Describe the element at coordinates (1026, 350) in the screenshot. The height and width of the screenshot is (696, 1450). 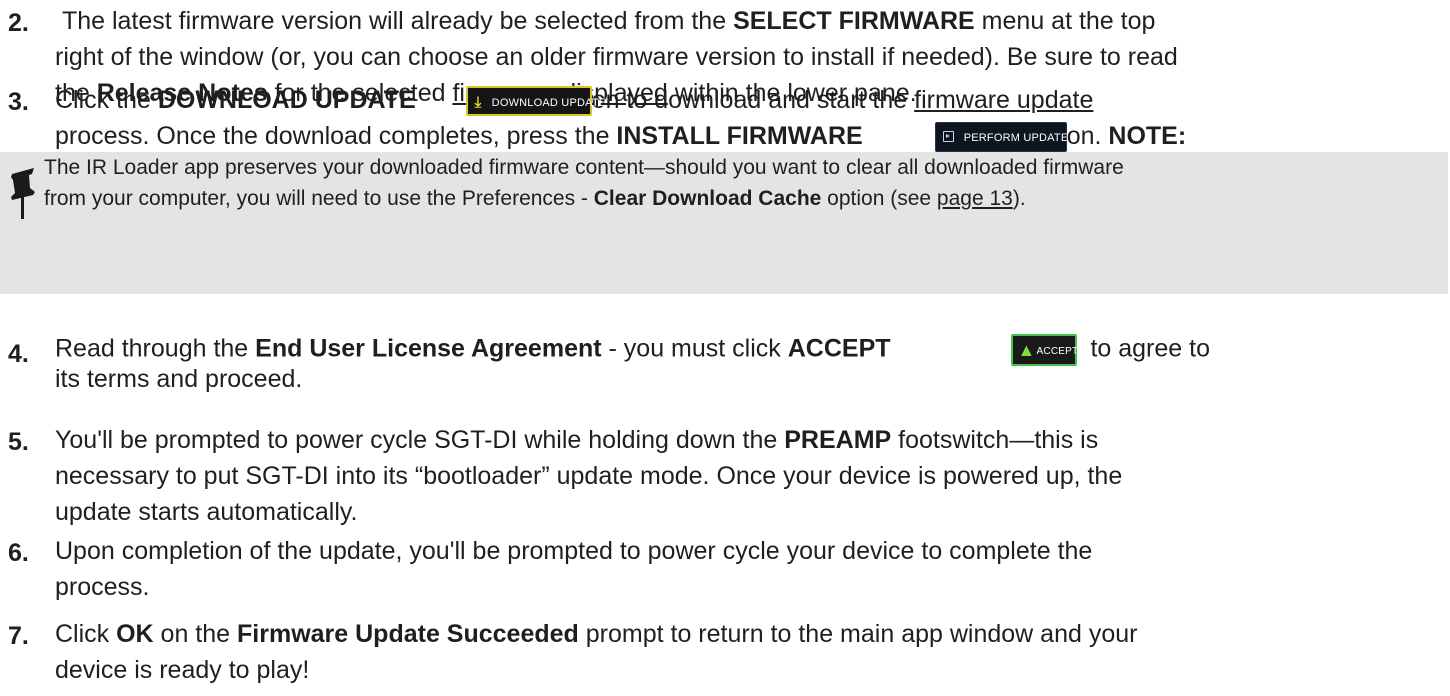
I see `thumbs-up-icon: ▲` at that location.